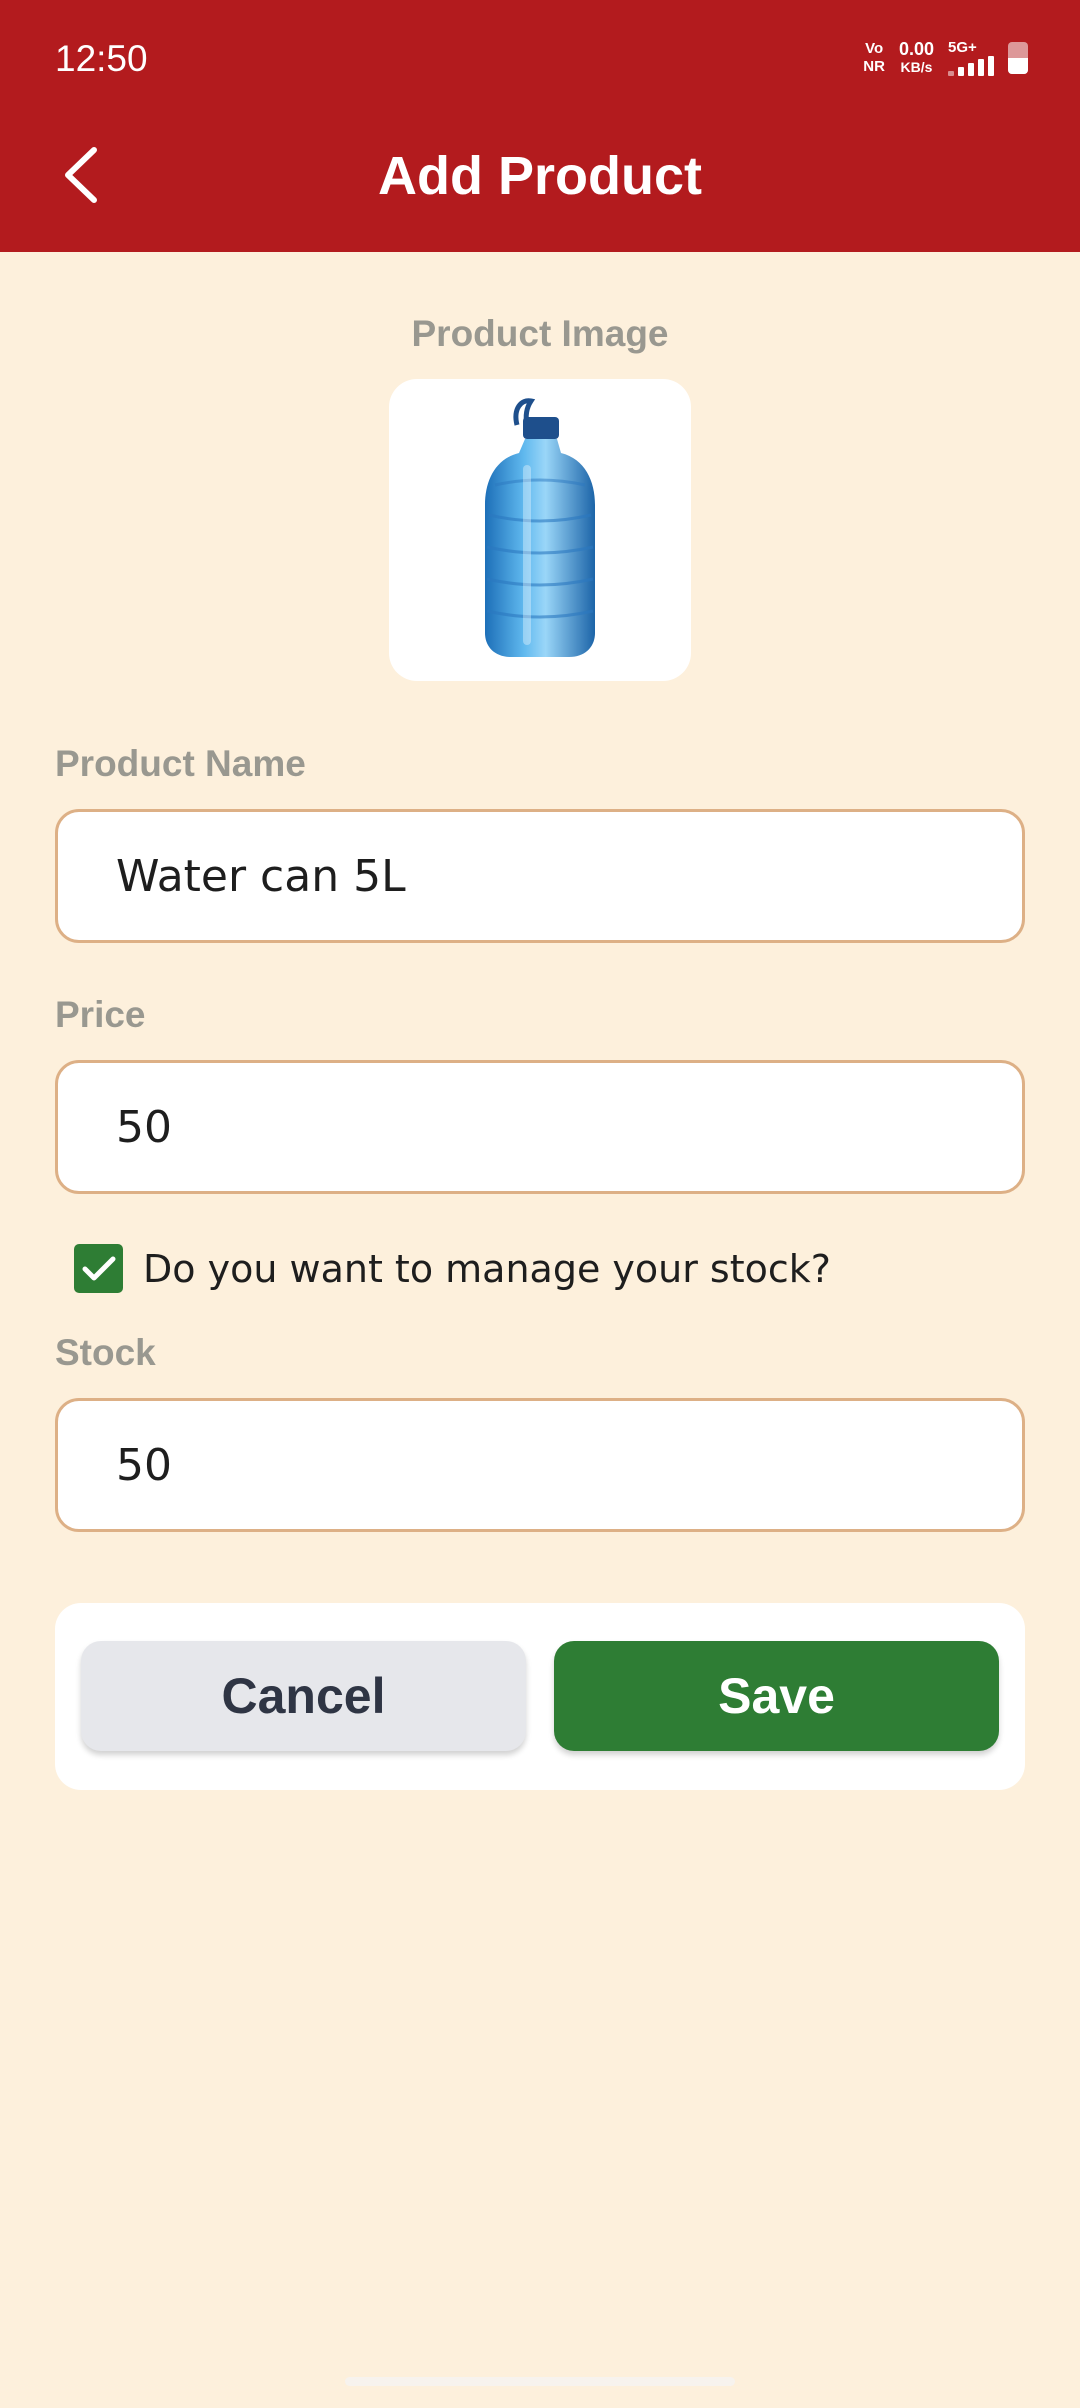 Image resolution: width=1080 pixels, height=2408 pixels. Describe the element at coordinates (540, 176) in the screenshot. I see `page-title: Add Product` at that location.